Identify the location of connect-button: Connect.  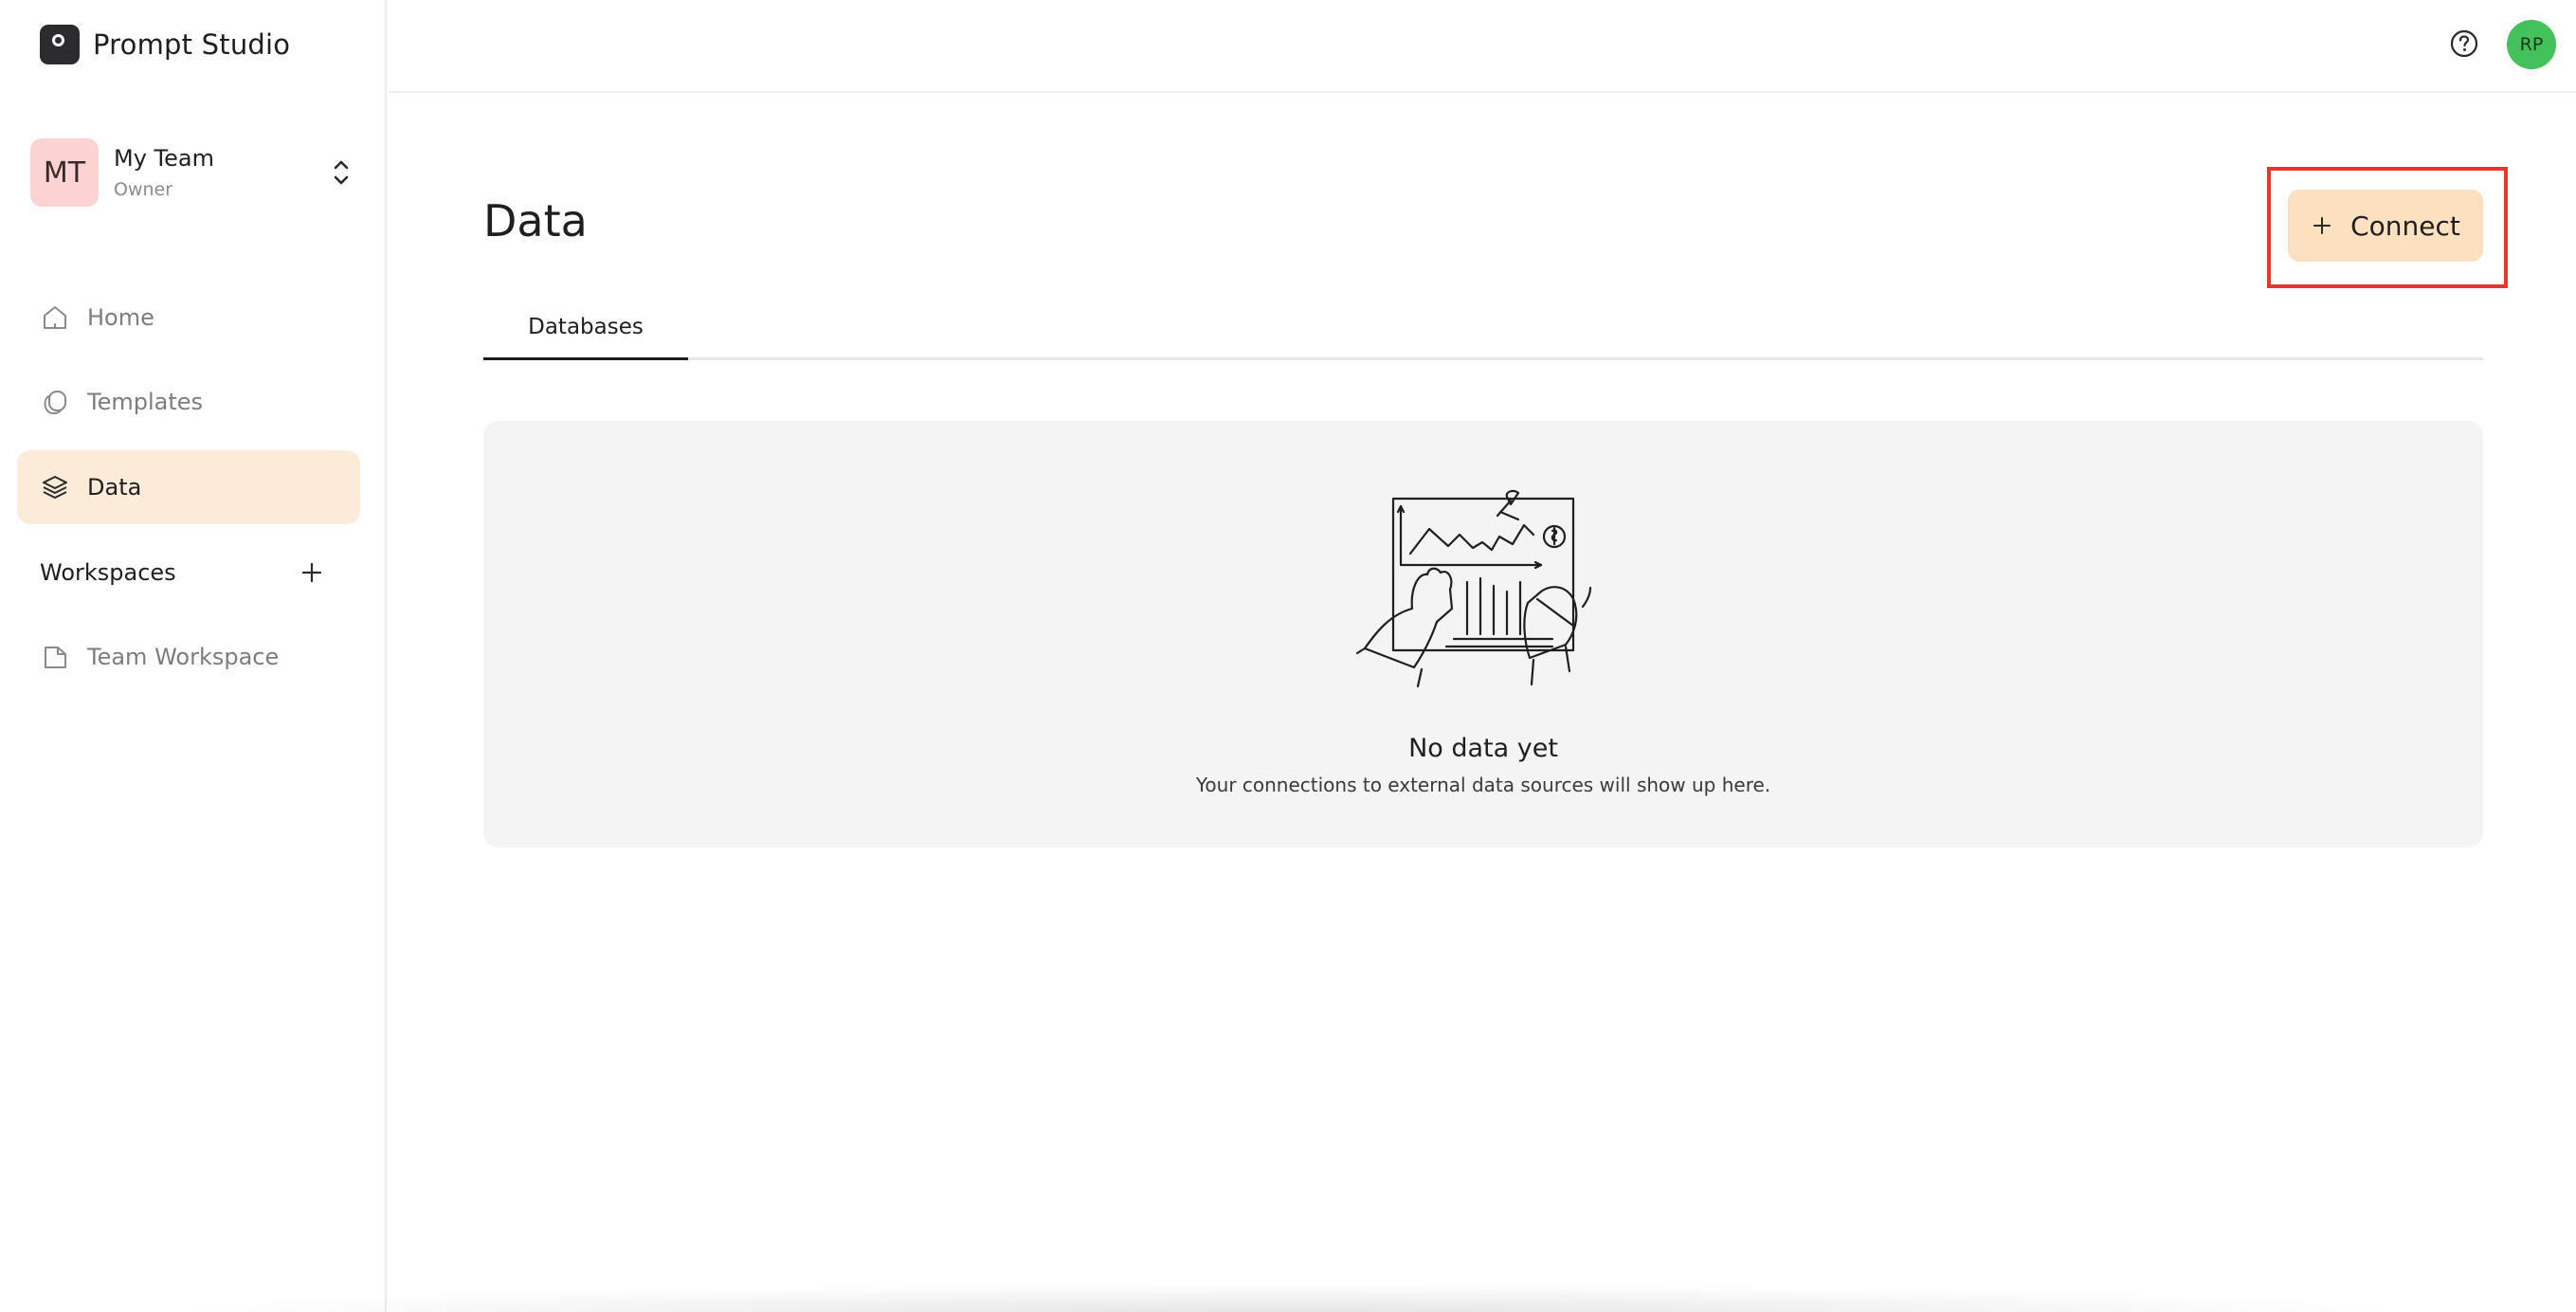
(2385, 226).